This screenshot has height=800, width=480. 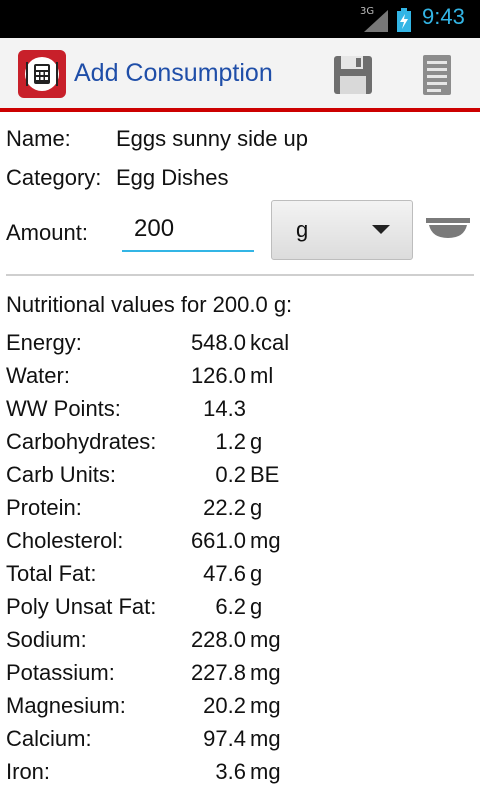 I want to click on name-label: Name:, so click(x=38, y=138).